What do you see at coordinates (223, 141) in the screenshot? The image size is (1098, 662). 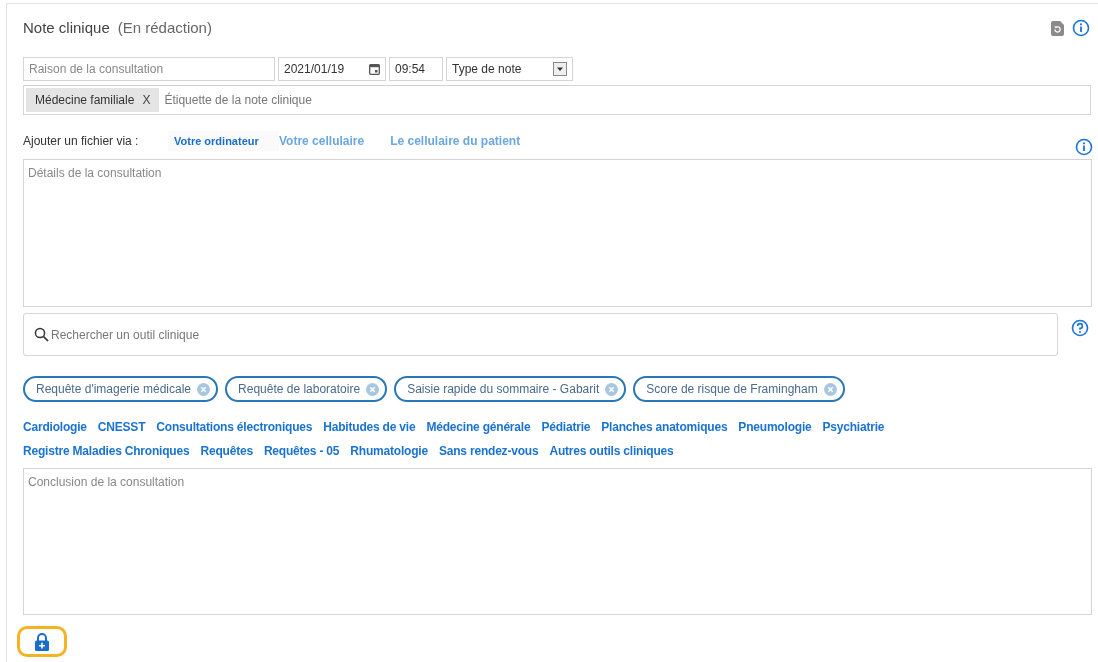 I see `upload-option-link: Votre ordinateur` at bounding box center [223, 141].